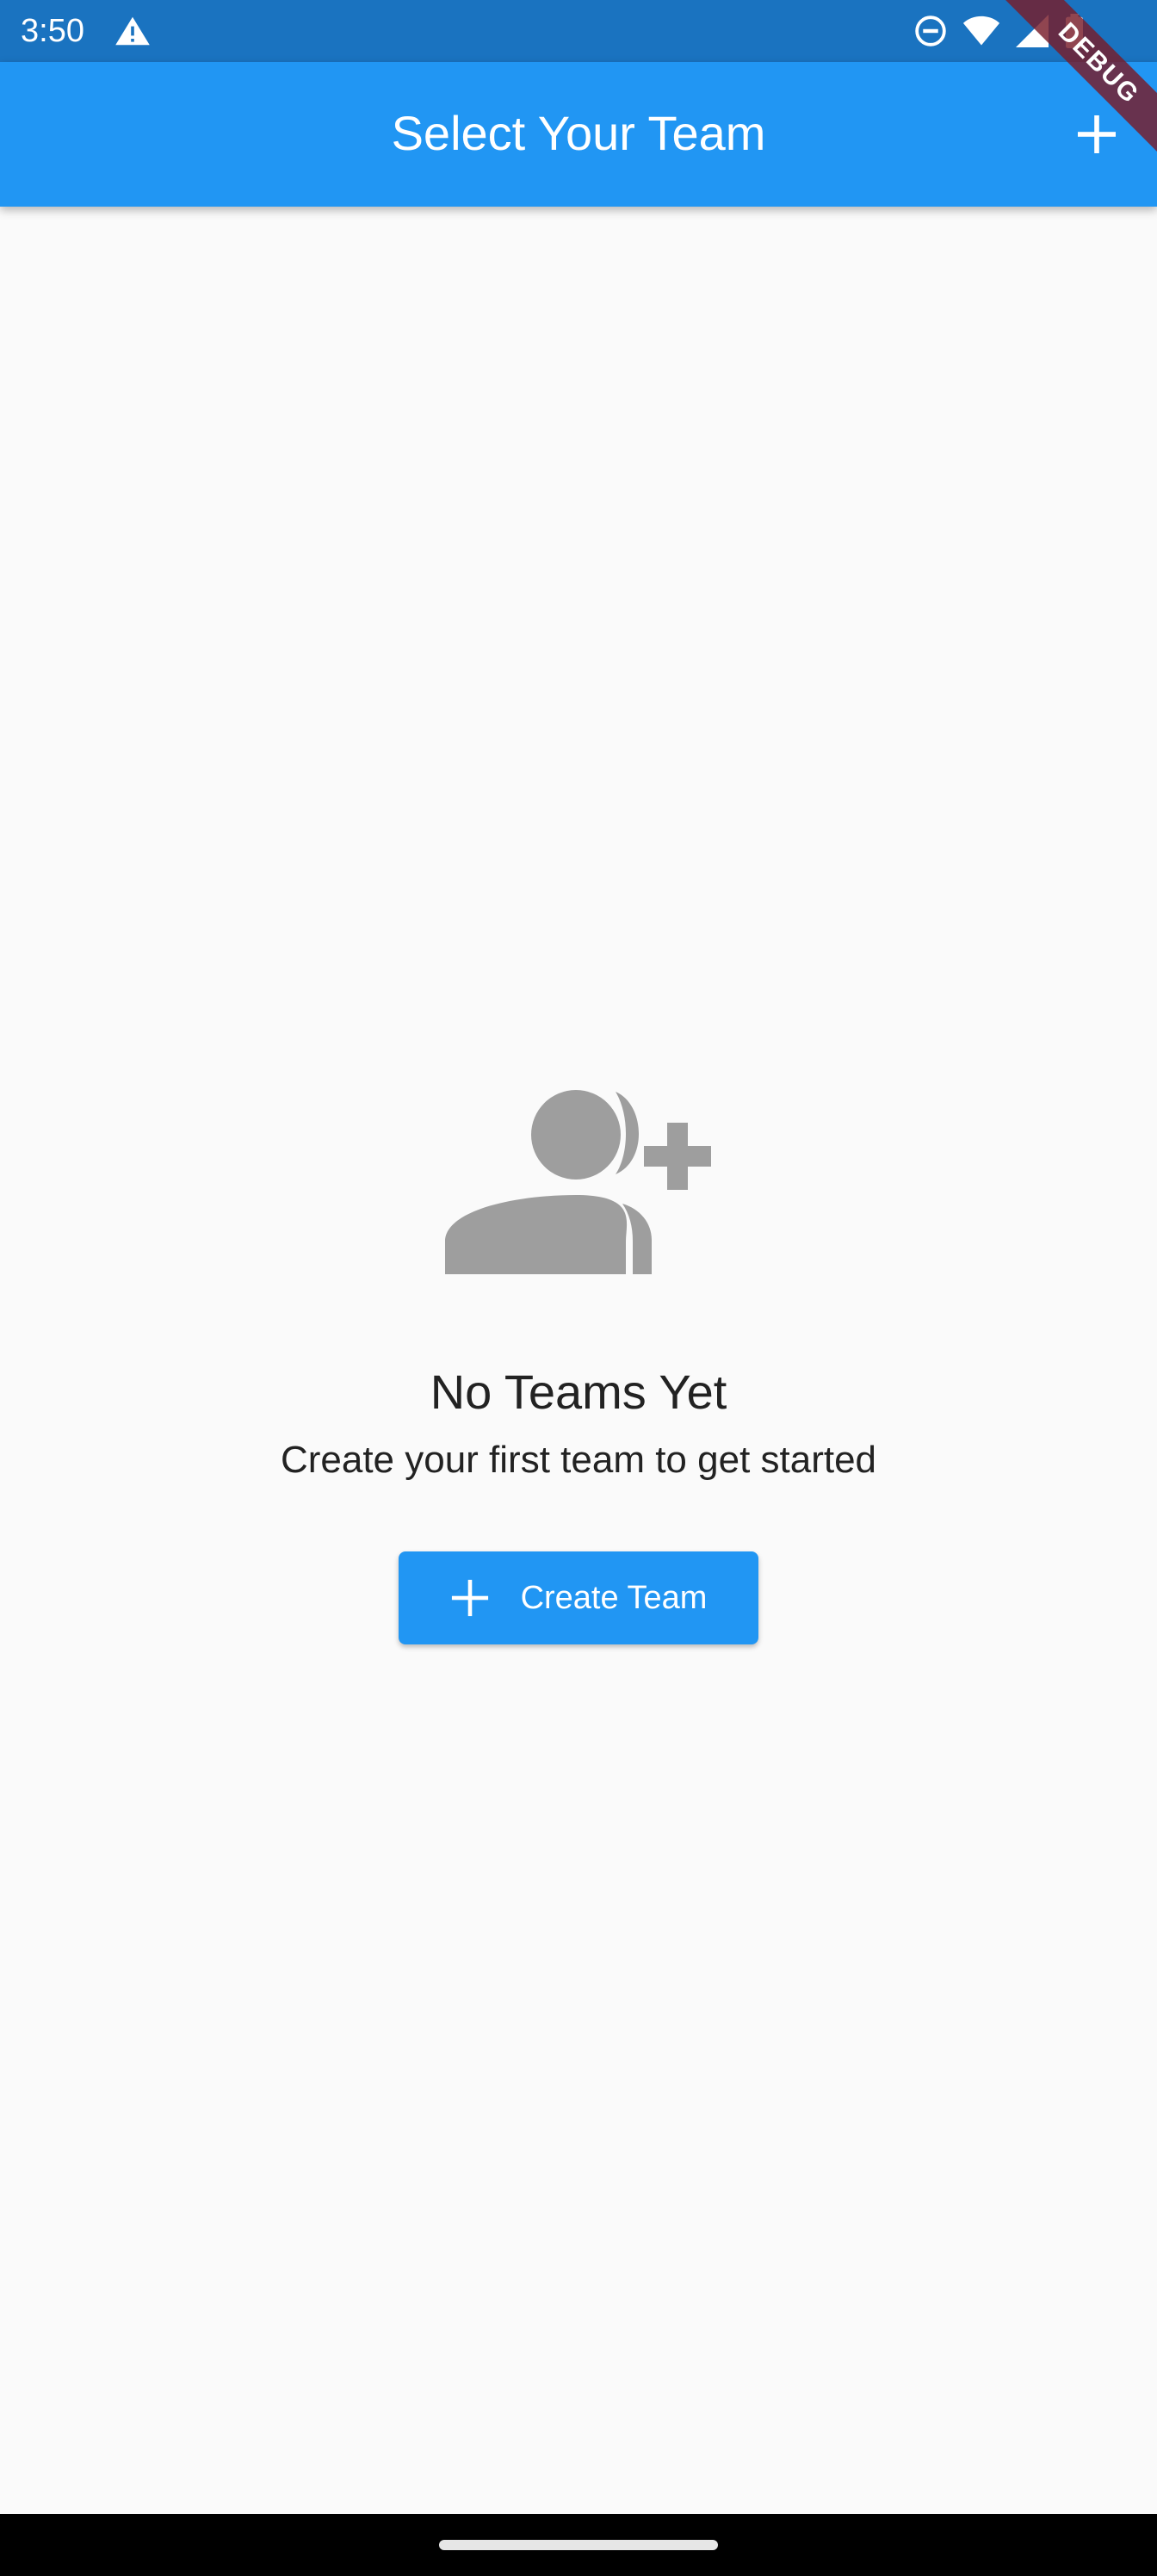 The height and width of the screenshot is (2576, 1157). I want to click on home-gesture-handle, so click(579, 2545).